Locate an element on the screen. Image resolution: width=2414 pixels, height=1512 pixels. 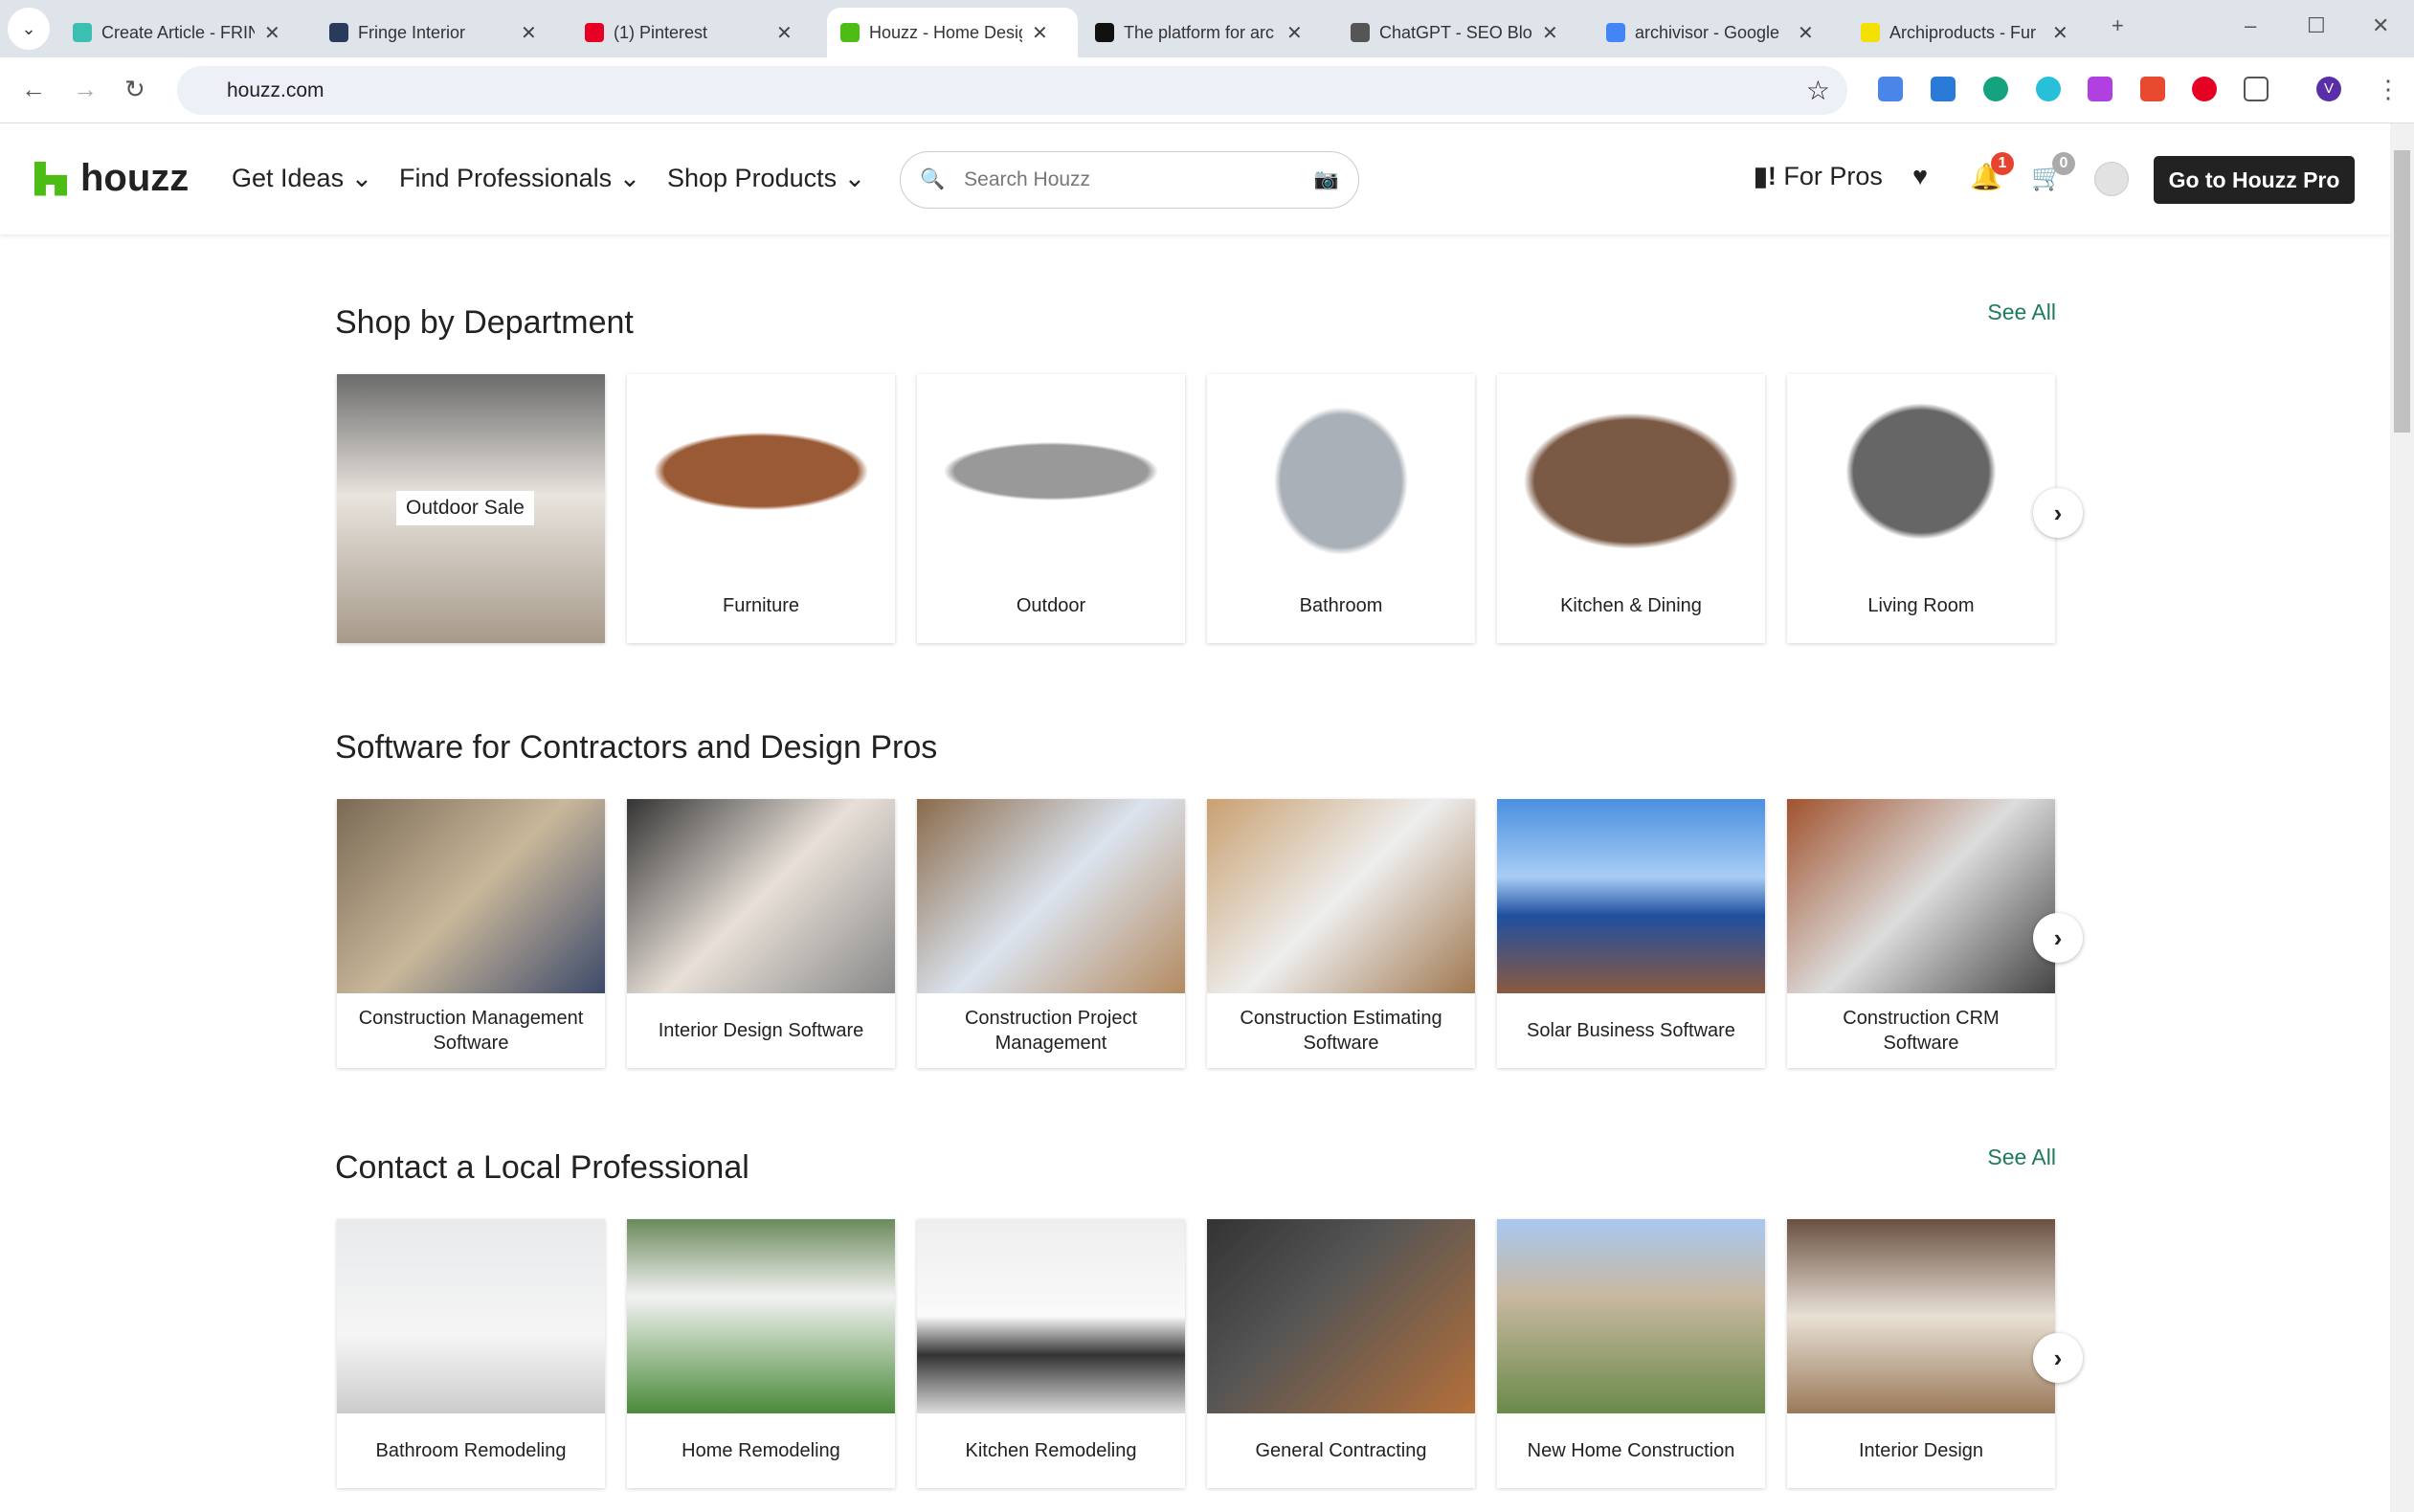
logo-text: houzz is located at coordinates (135, 178).